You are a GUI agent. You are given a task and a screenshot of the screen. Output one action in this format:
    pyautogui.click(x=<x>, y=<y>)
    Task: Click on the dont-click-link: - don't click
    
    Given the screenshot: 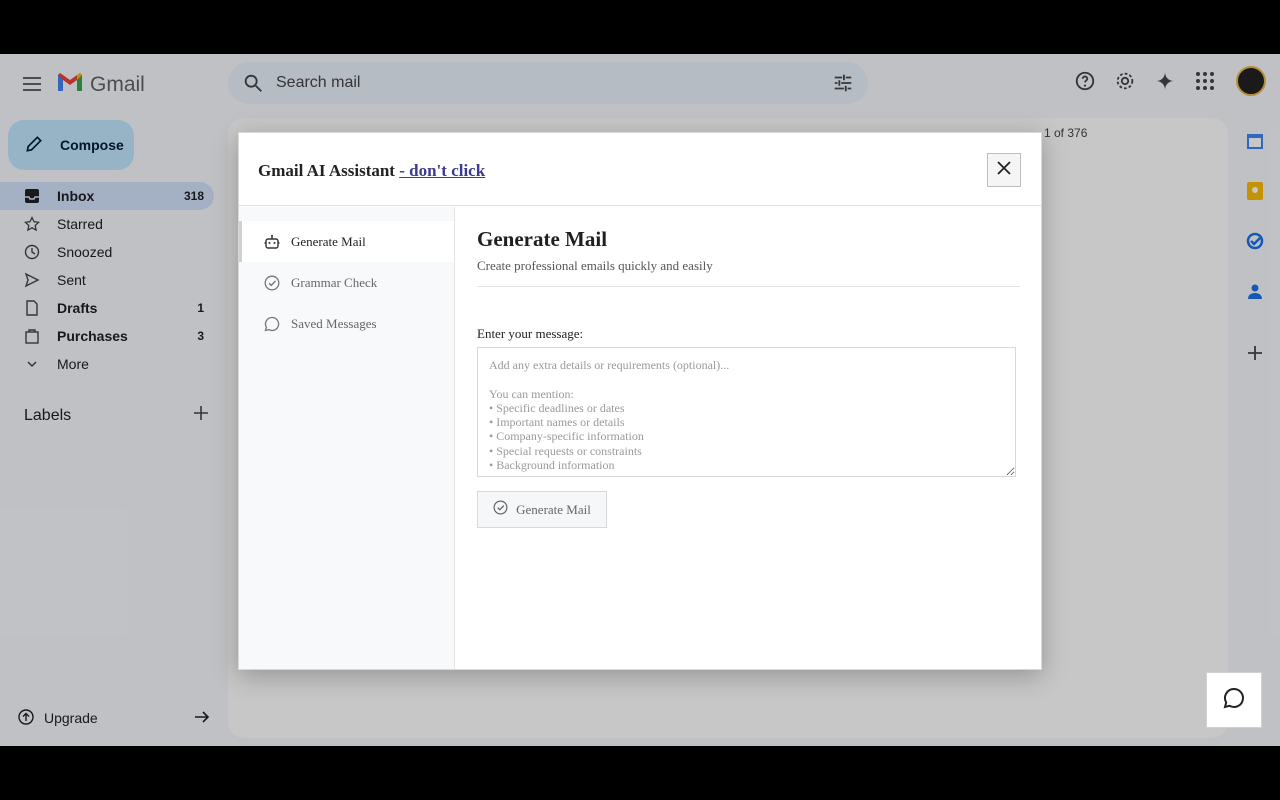 What is the action you would take?
    pyautogui.click(x=442, y=170)
    